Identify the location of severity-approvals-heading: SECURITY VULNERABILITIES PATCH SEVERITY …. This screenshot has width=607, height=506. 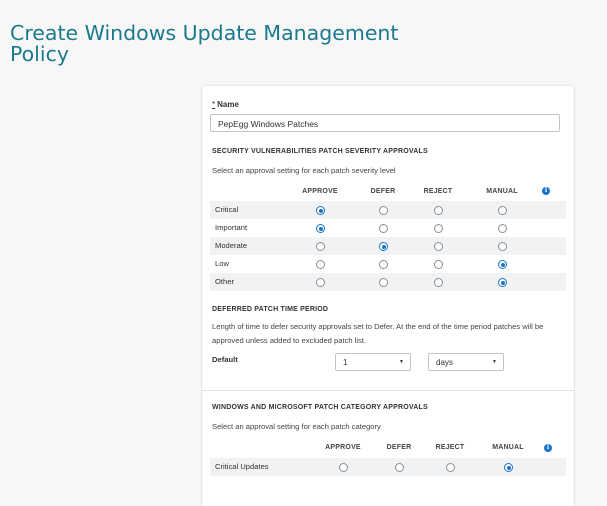
(320, 151).